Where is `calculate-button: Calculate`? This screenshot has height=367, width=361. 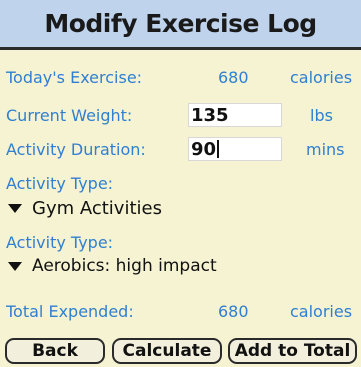 calculate-button: Calculate is located at coordinates (167, 351).